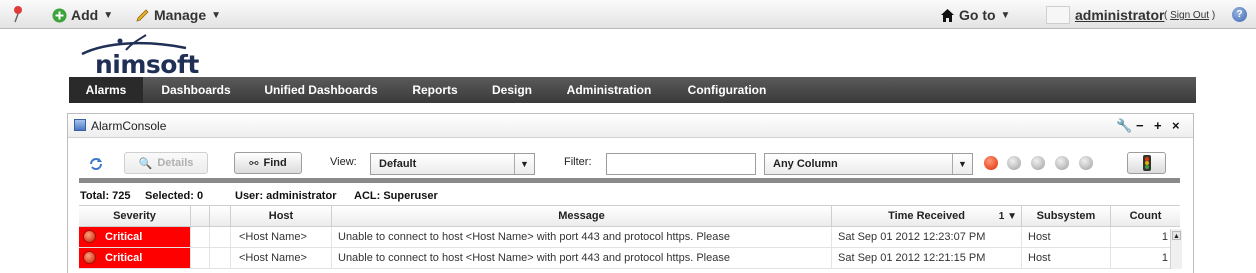  What do you see at coordinates (85, 15) in the screenshot?
I see `add-label: Add` at bounding box center [85, 15].